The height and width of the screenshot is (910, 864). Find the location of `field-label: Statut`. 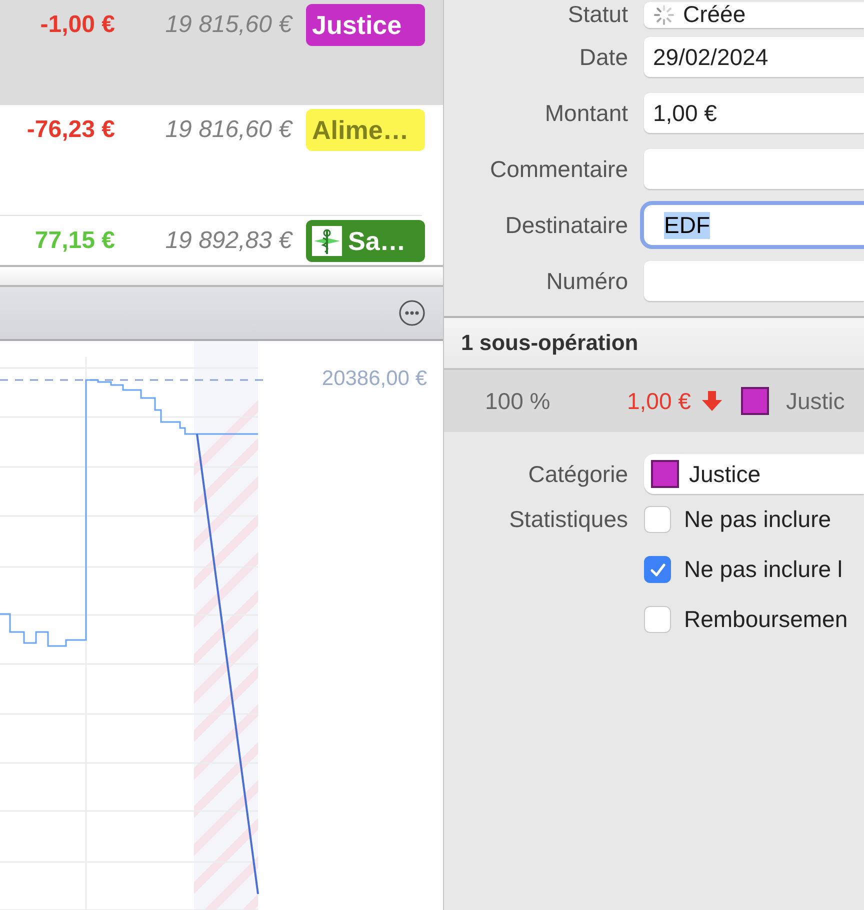

field-label: Statut is located at coordinates (597, 14).